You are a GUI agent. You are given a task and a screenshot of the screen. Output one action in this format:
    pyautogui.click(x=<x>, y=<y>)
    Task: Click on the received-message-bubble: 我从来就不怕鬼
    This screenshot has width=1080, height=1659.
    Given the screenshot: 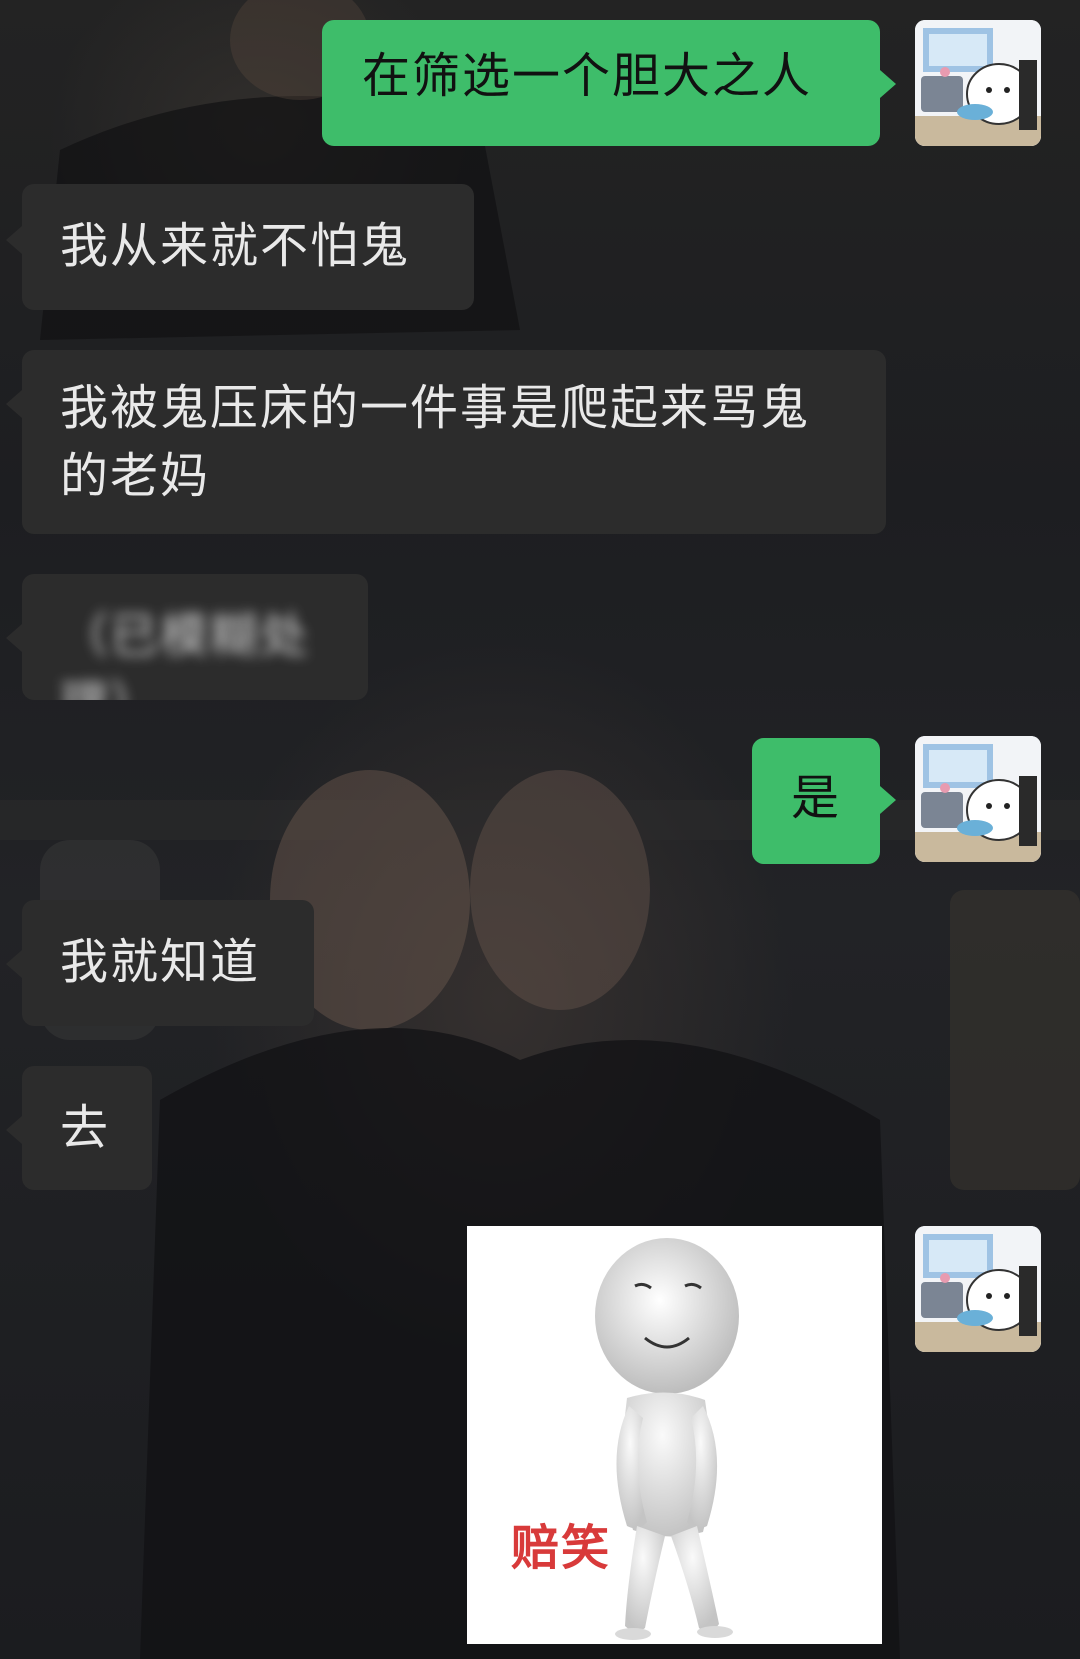 What is the action you would take?
    pyautogui.click(x=248, y=247)
    